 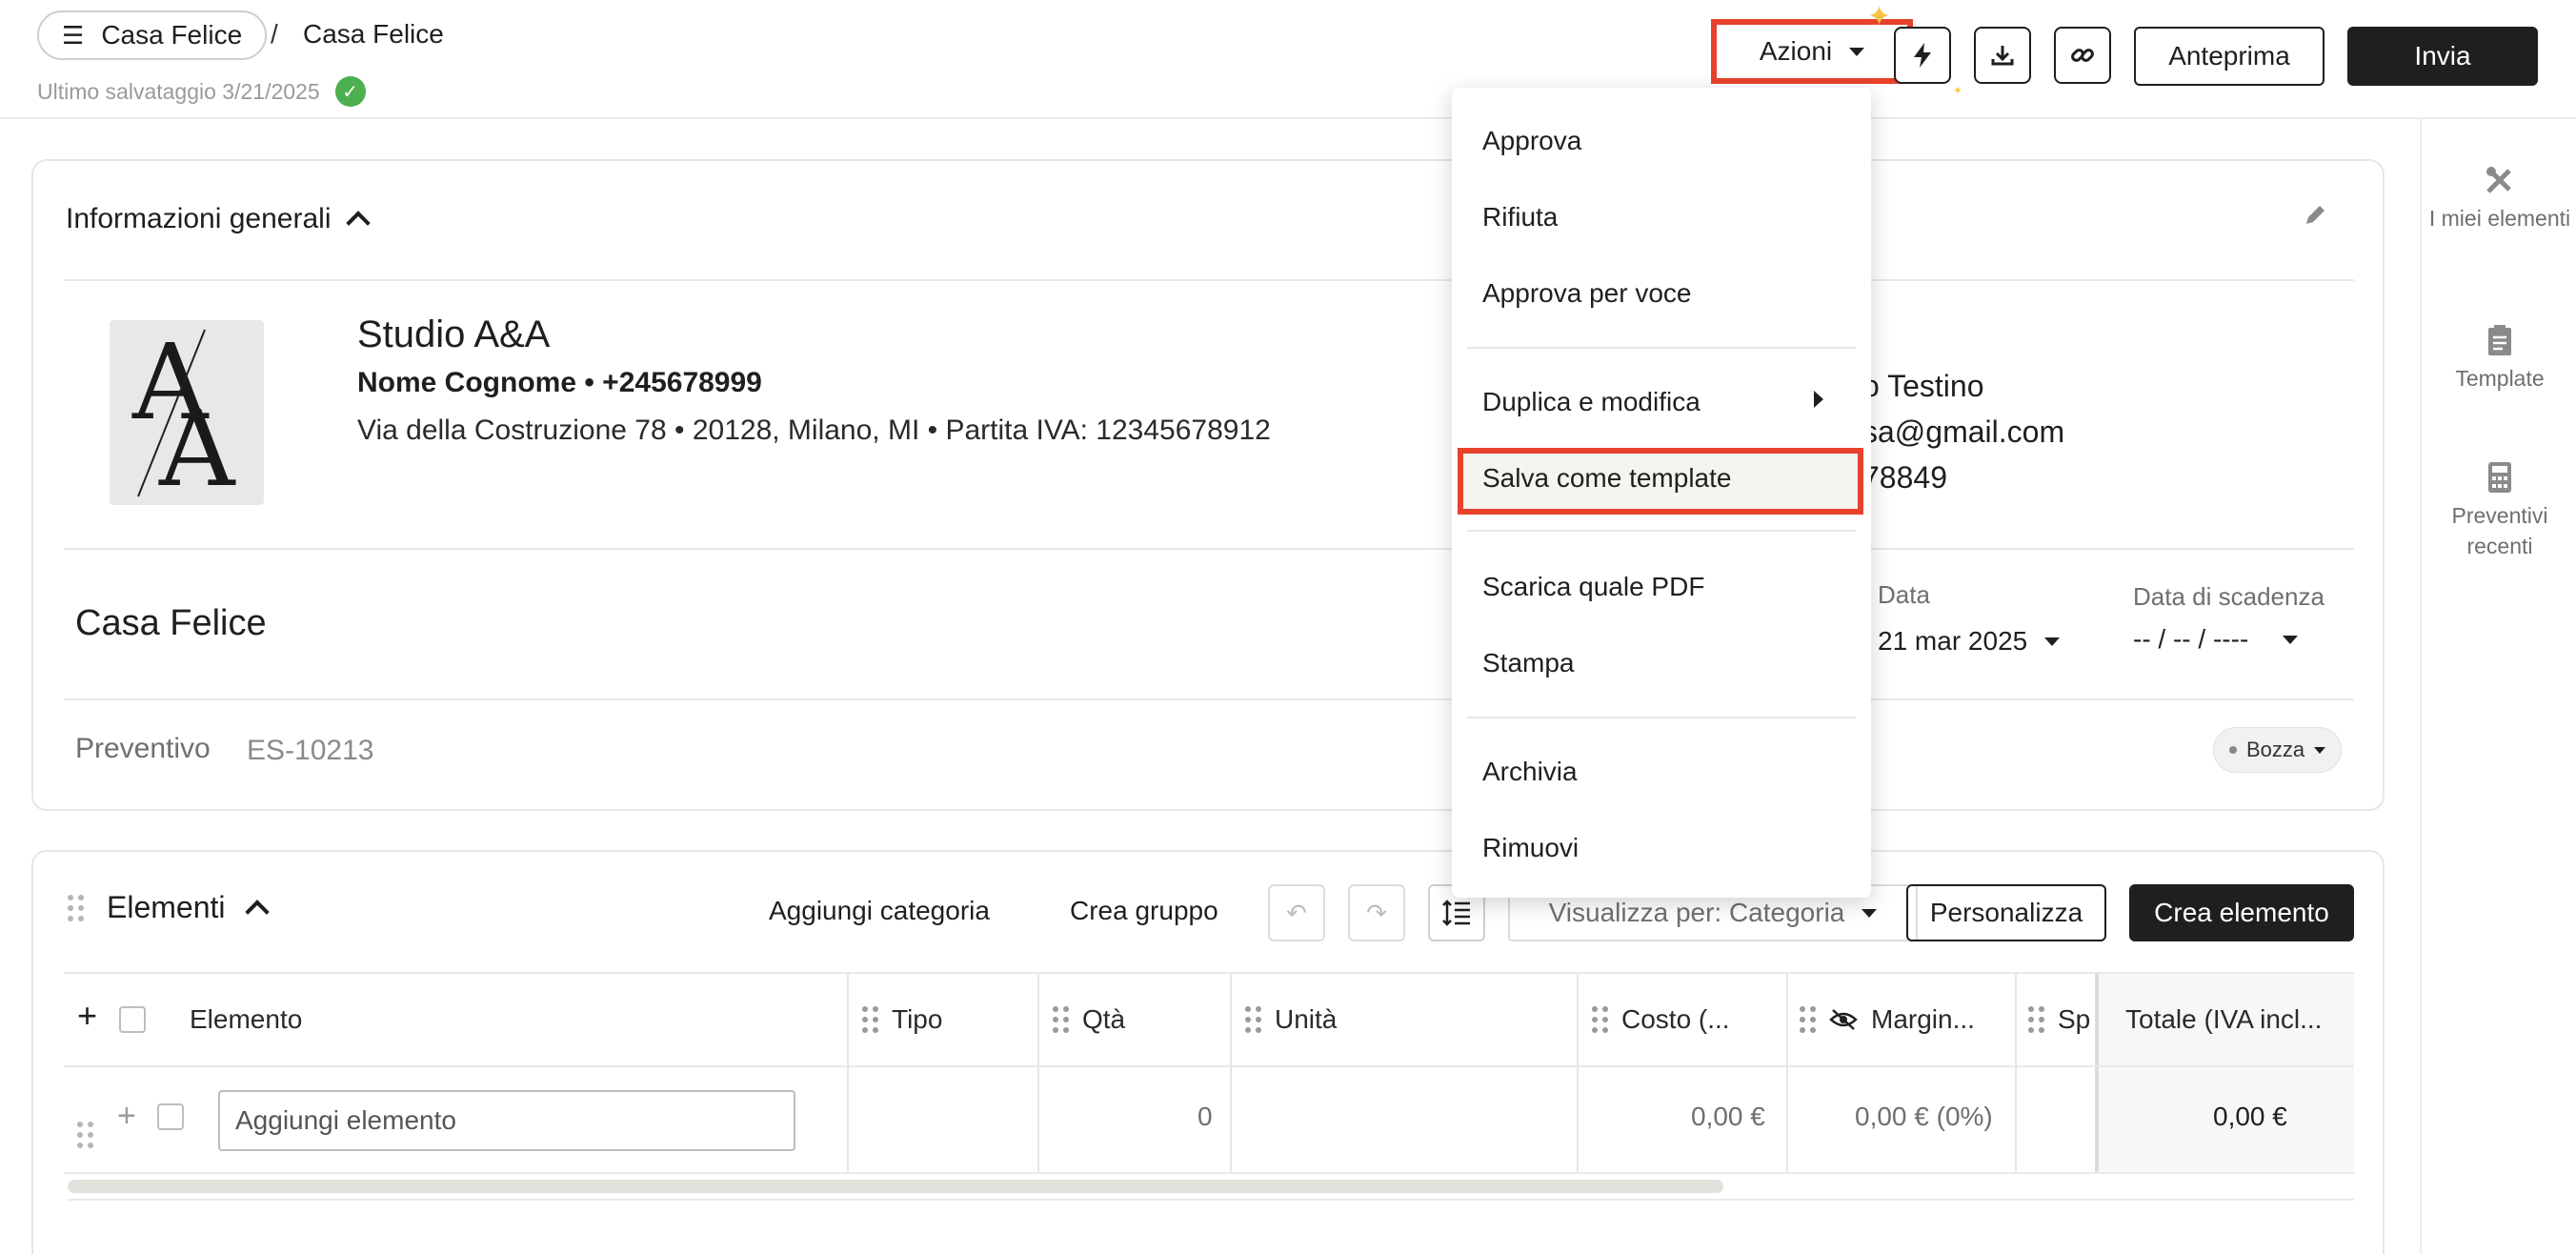 What do you see at coordinates (2499, 198) in the screenshot?
I see `sidebar-item-my-elements: I miei elementi` at bounding box center [2499, 198].